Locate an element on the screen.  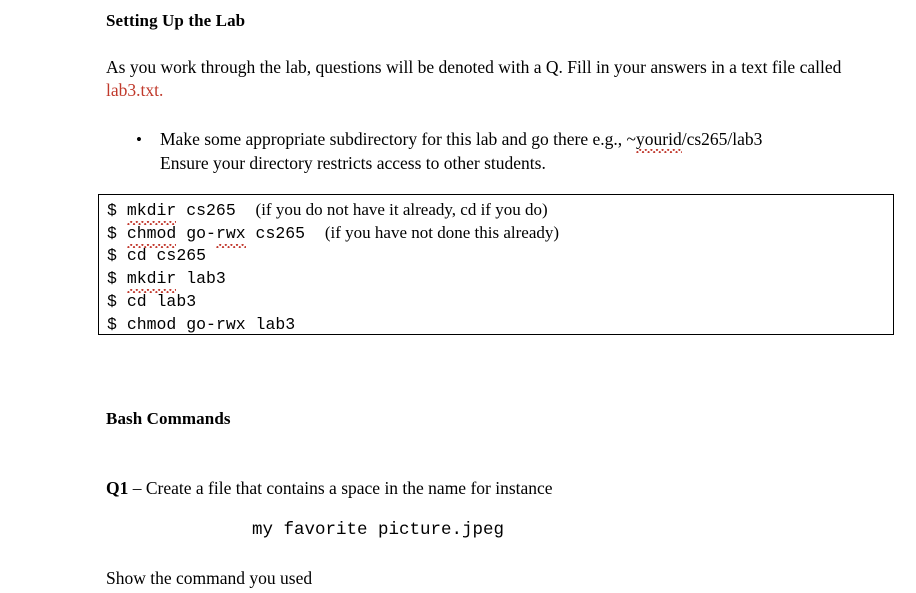
section-heading-setting-up-the-lab: Setting Up the Lab is located at coordinates (176, 20).